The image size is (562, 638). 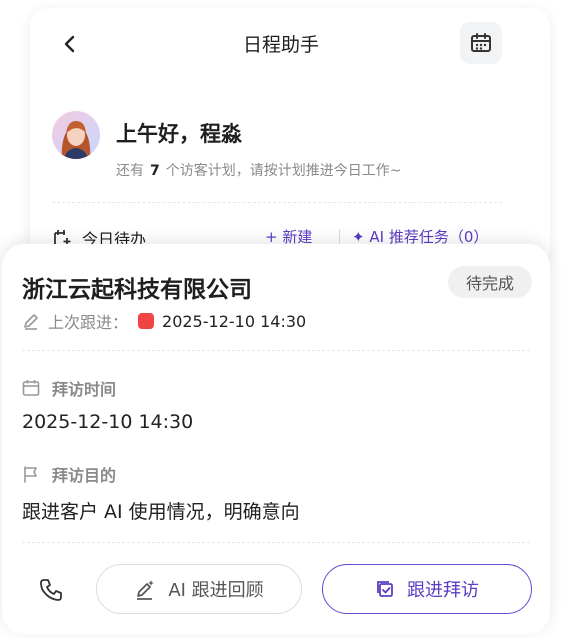 I want to click on status-badge: 待完成, so click(x=490, y=282).